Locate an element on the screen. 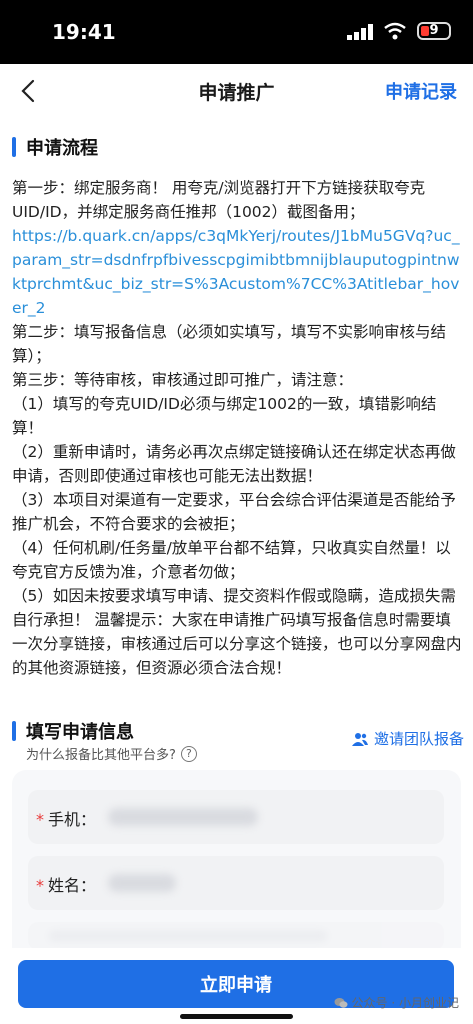 The width and height of the screenshot is (473, 1024). phone-label: 手机： is located at coordinates (72, 819).